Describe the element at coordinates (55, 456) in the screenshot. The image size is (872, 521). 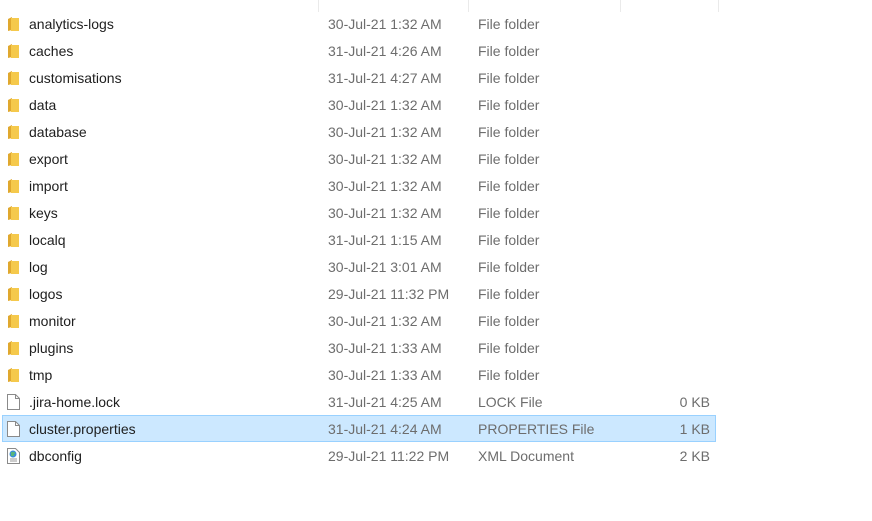
I see `file-name: dbconfig` at that location.